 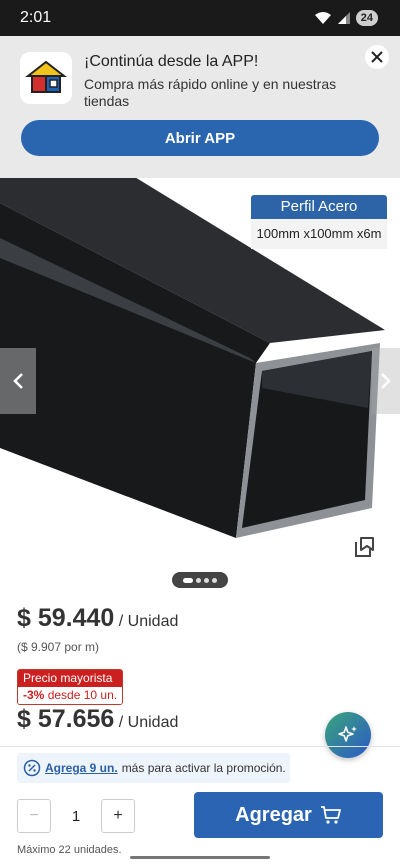 What do you see at coordinates (364, 547) in the screenshot?
I see `share-icon` at bounding box center [364, 547].